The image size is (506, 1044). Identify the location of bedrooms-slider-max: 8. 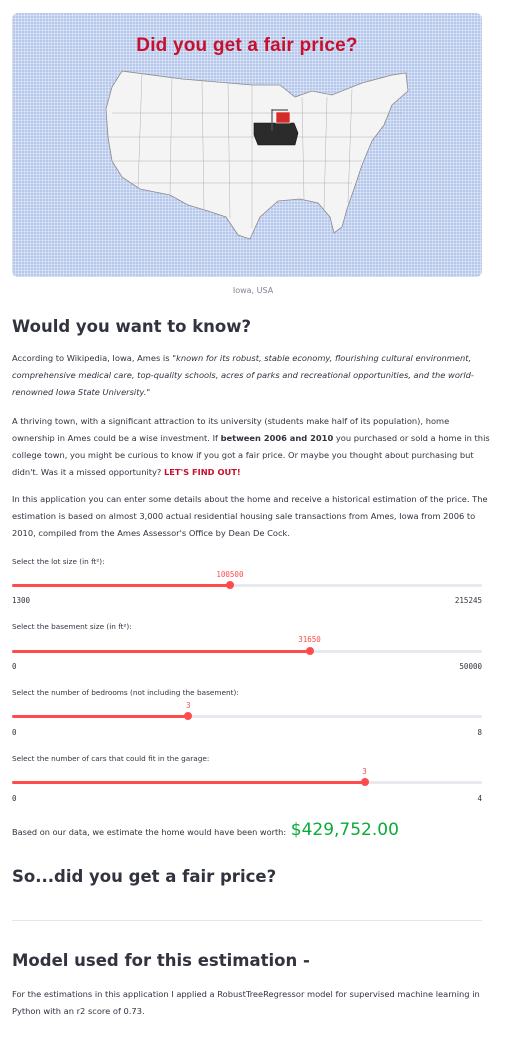
(479, 732).